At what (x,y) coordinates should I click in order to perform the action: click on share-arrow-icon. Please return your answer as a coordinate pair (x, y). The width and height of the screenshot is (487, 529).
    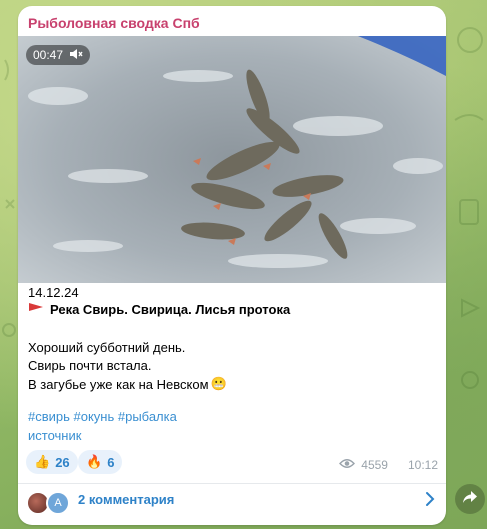
    Looking at the image, I should click on (470, 499).